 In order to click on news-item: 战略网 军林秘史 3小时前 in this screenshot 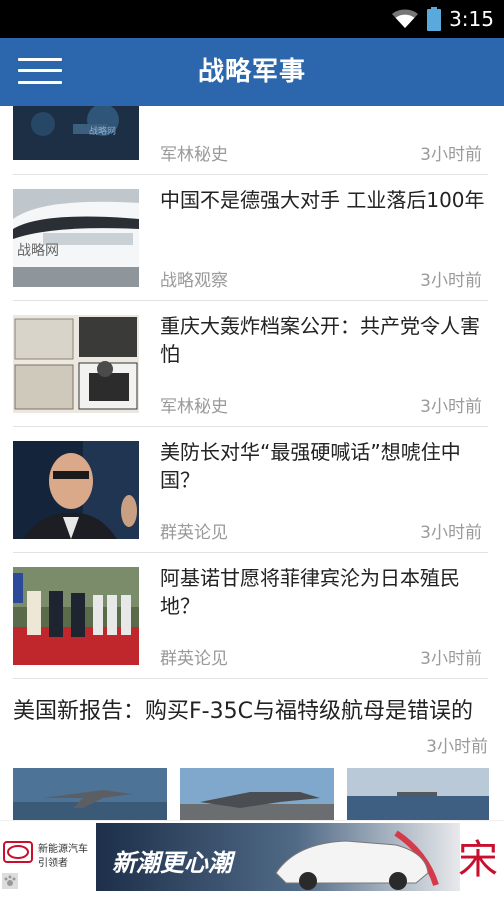, I will do `click(252, 140)`.